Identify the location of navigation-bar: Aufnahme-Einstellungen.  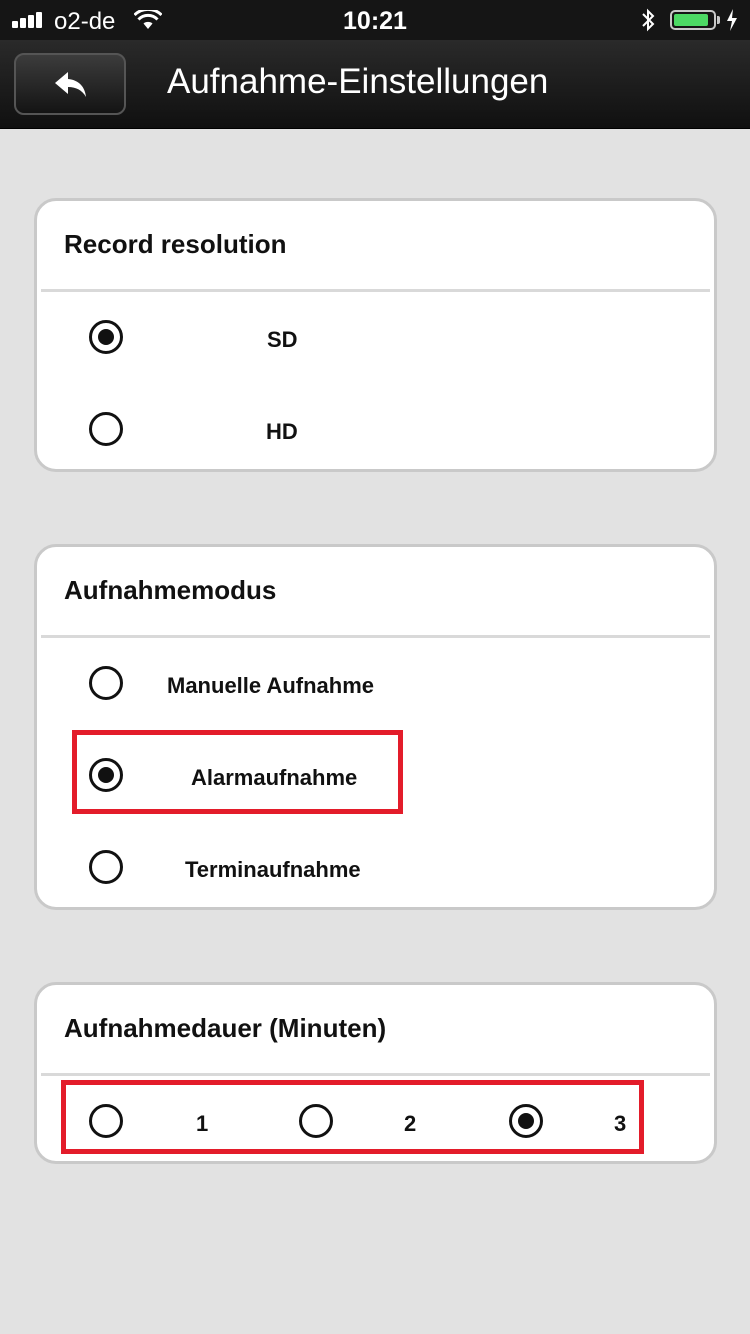
(375, 84).